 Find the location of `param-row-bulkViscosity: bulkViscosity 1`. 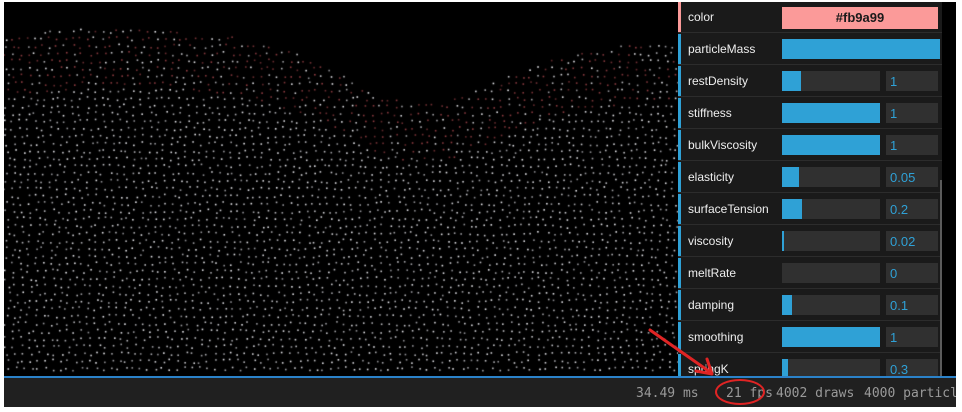

param-row-bulkViscosity: bulkViscosity 1 is located at coordinates (810, 145).